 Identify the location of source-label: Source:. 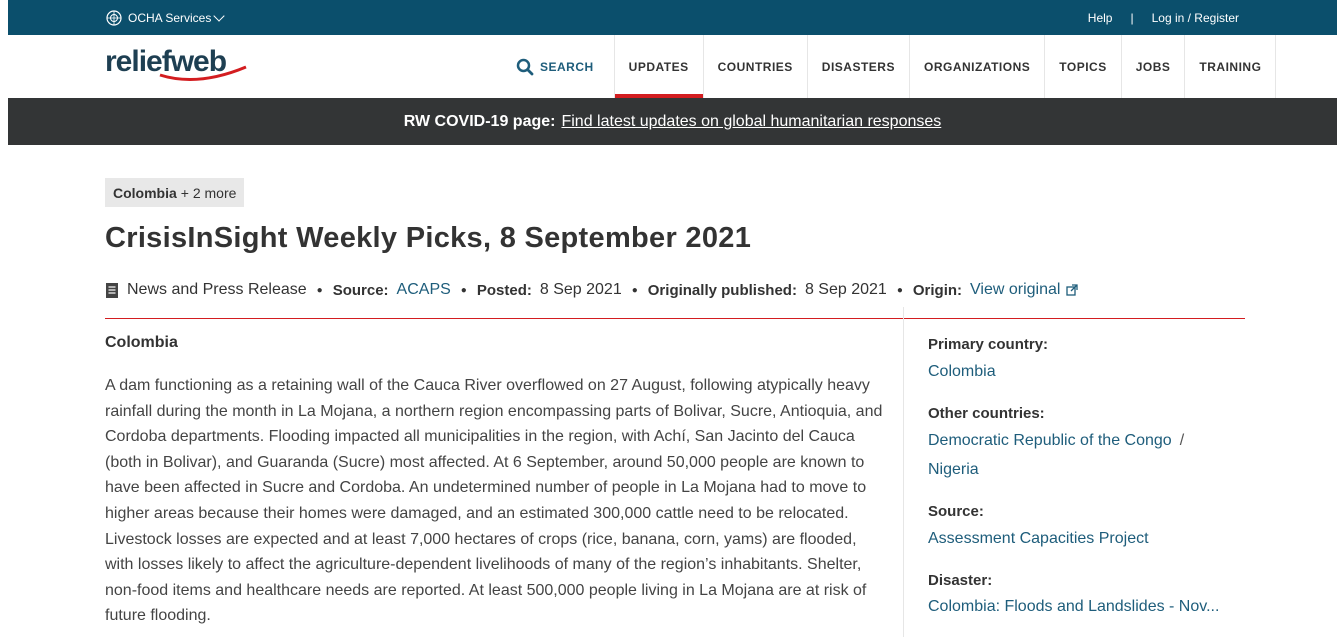
(360, 290).